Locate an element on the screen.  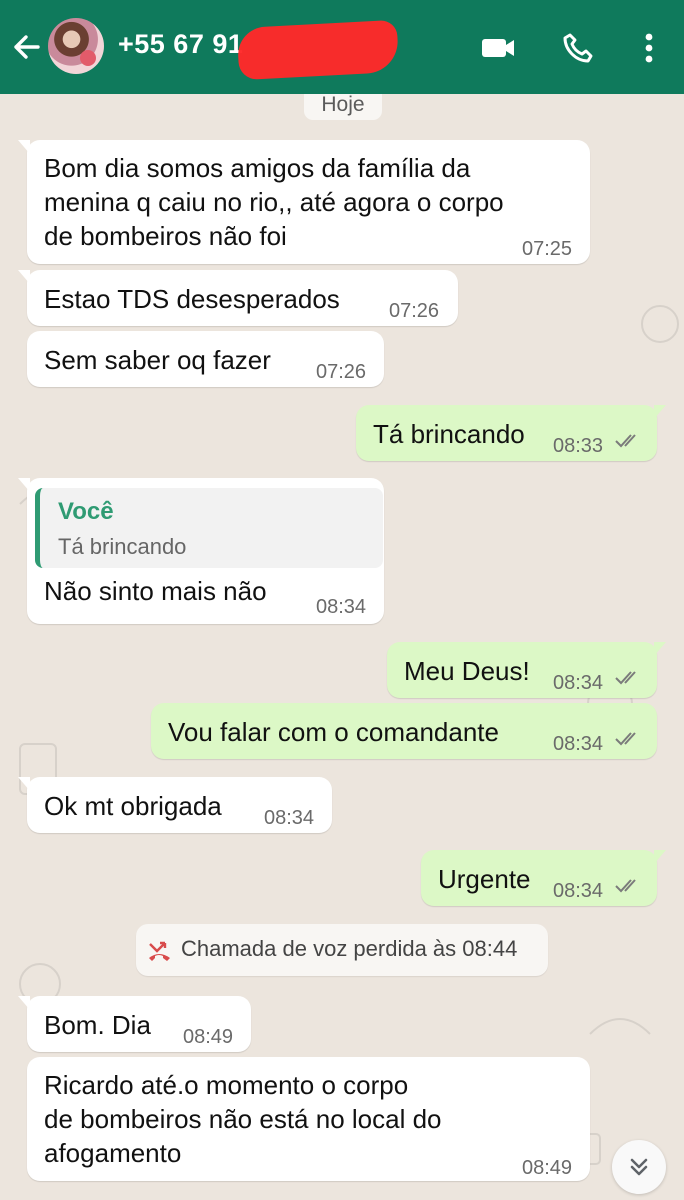
chat-header: +55 67 91 is located at coordinates (342, 47).